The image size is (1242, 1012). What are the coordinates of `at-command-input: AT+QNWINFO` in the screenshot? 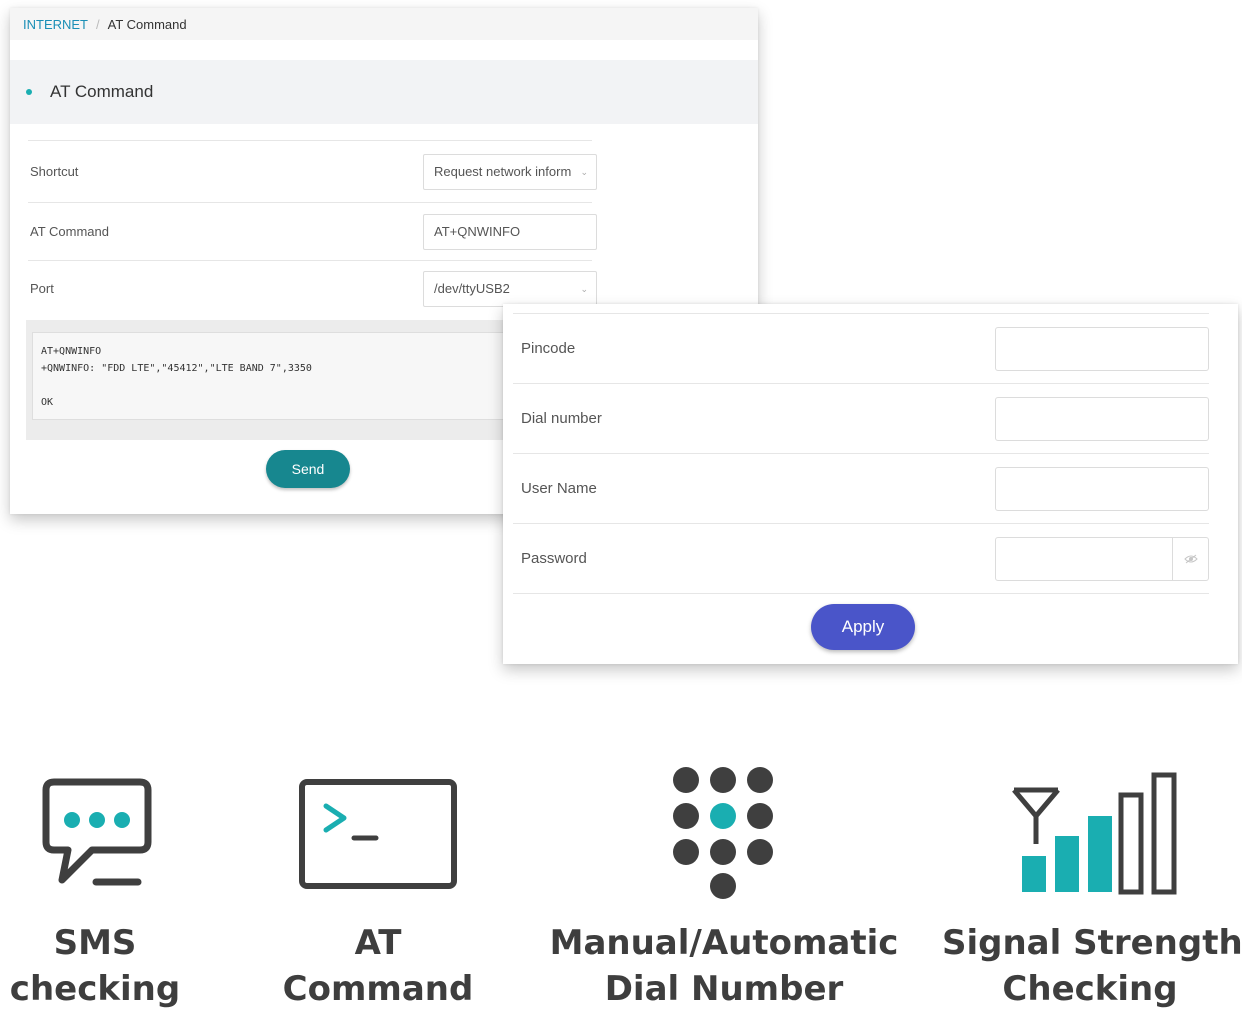 It's located at (510, 231).